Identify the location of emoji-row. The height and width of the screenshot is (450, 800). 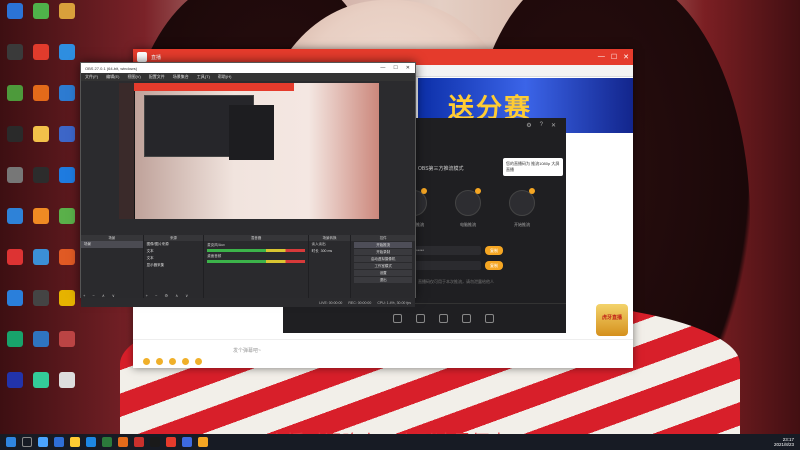
(172, 361).